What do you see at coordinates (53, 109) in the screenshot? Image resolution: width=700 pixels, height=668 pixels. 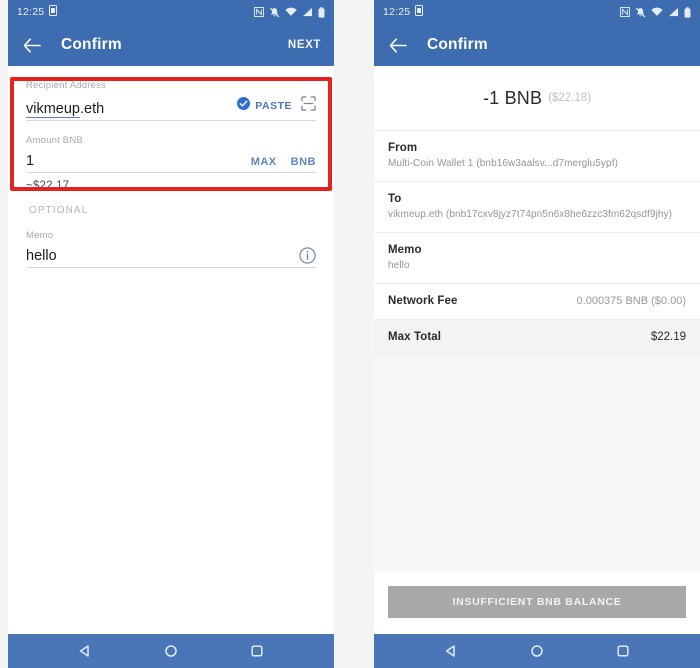 I see `recipient-address-value: vikmeup` at bounding box center [53, 109].